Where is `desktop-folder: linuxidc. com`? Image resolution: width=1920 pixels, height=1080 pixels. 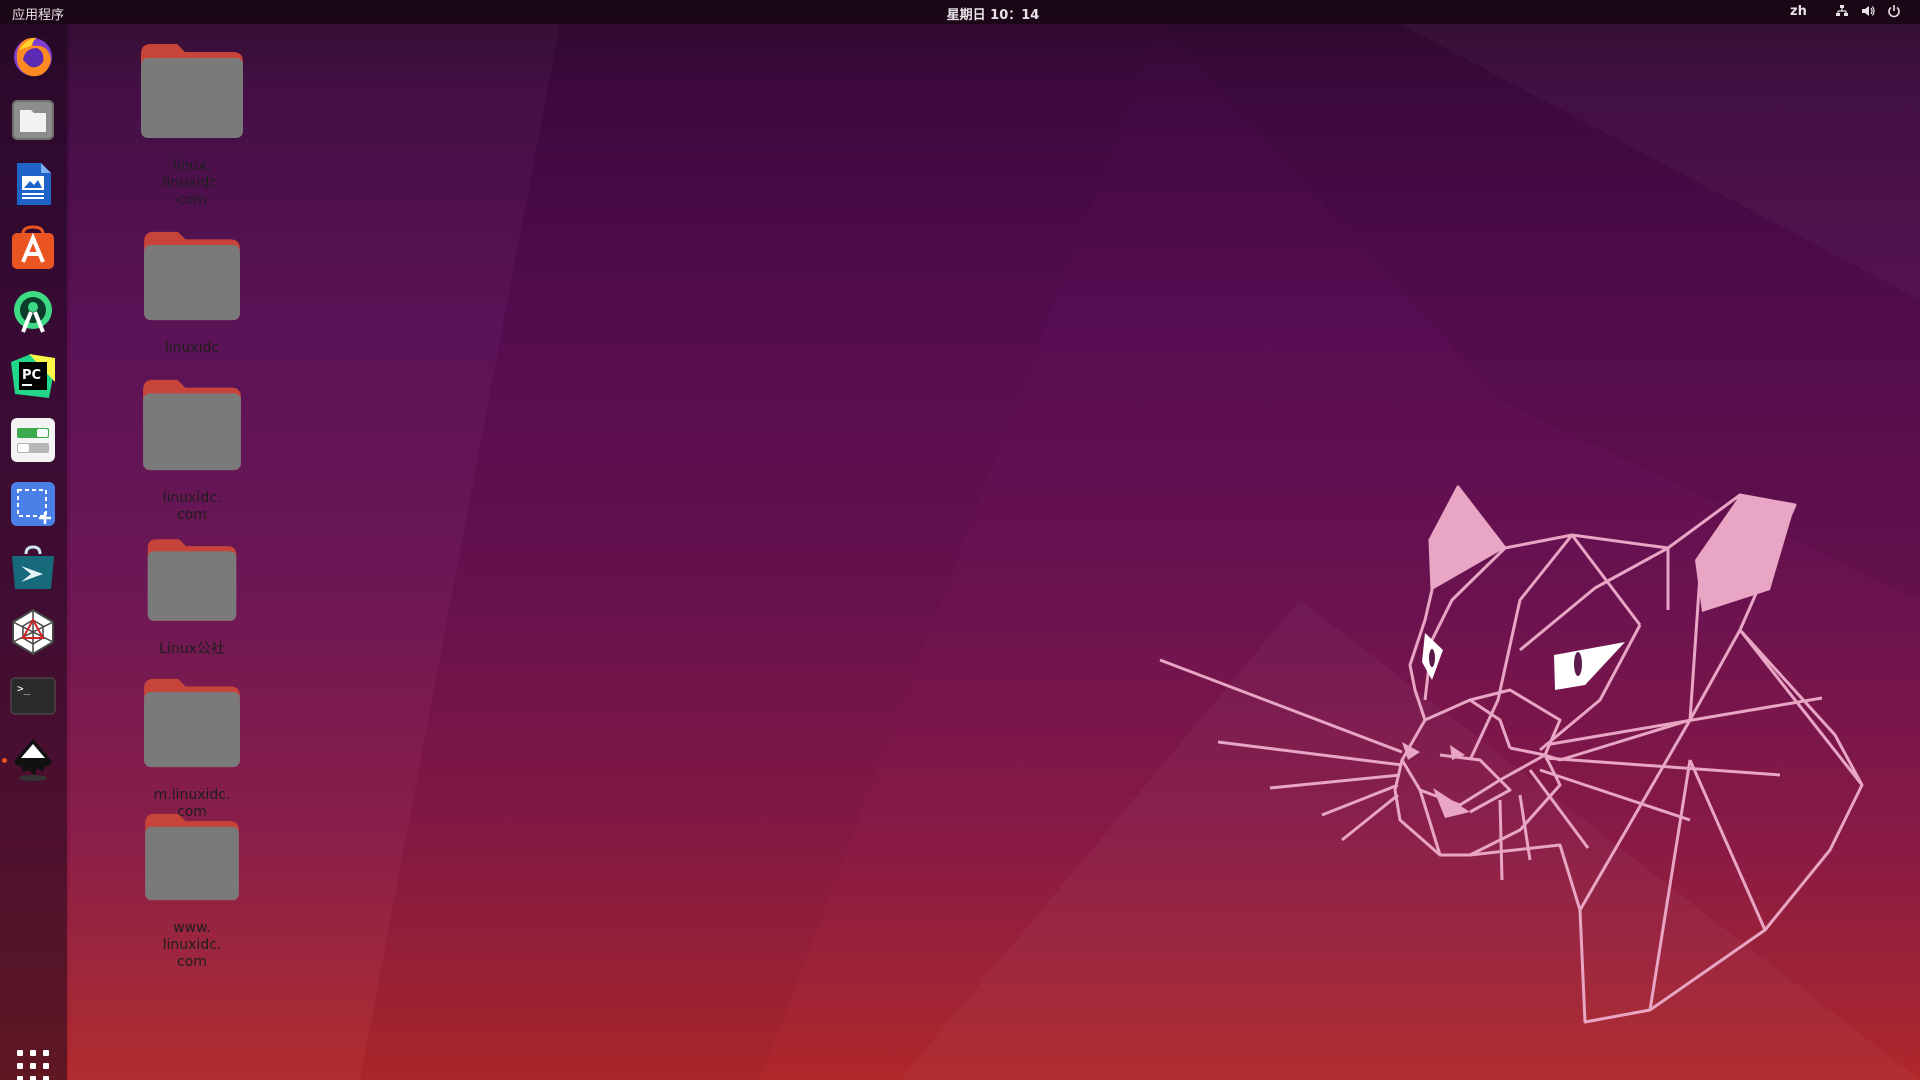
desktop-folder: linuxidc. com is located at coordinates (192, 451).